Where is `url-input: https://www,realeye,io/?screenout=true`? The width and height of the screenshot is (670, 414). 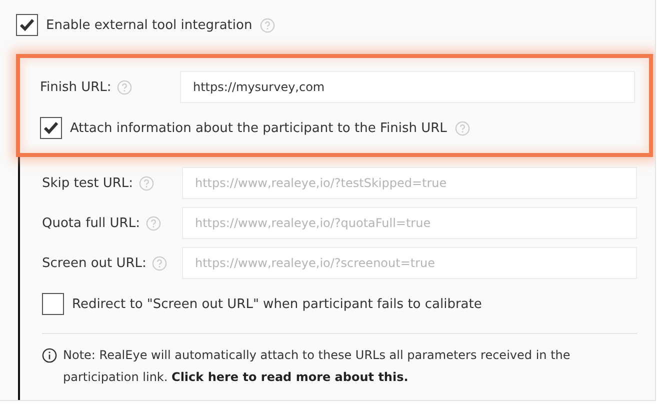 url-input: https://www,realeye,io/?screenout=true is located at coordinates (409, 263).